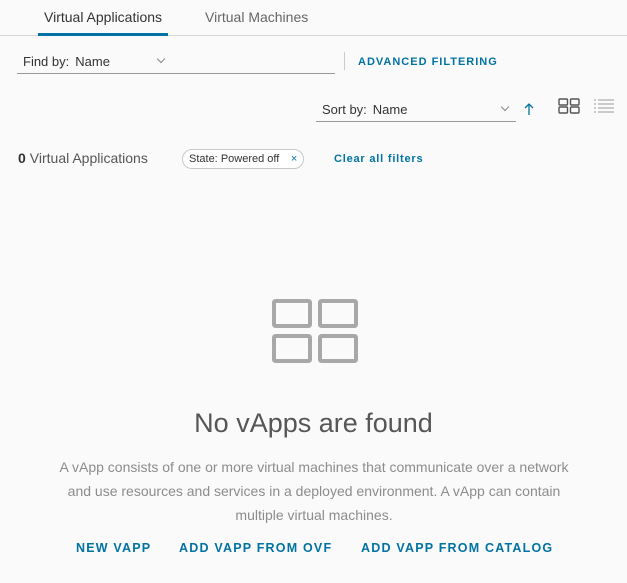 The height and width of the screenshot is (583, 627). I want to click on find-by-label: Find by:, so click(46, 61).